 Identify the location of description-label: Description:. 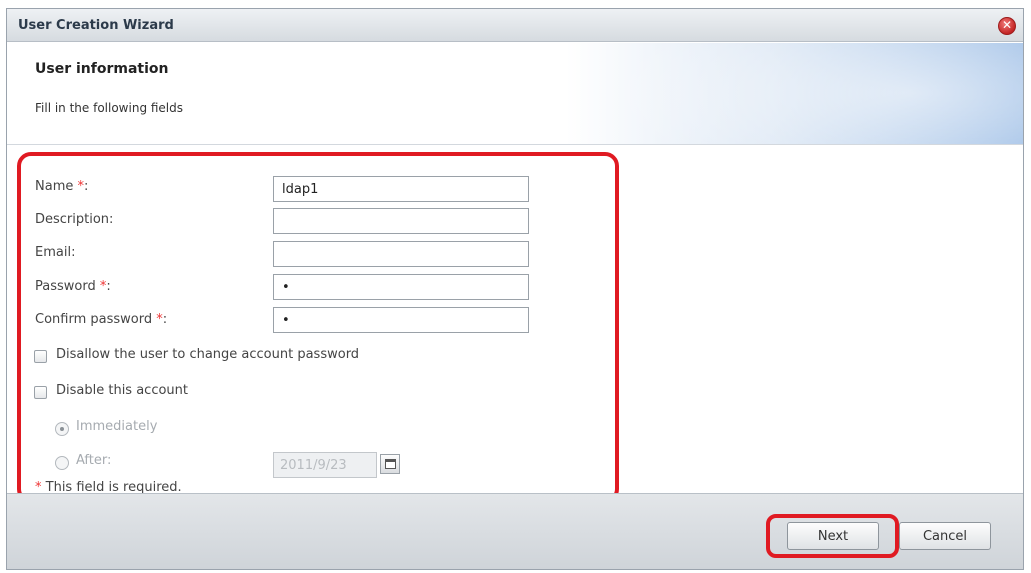
(74, 219).